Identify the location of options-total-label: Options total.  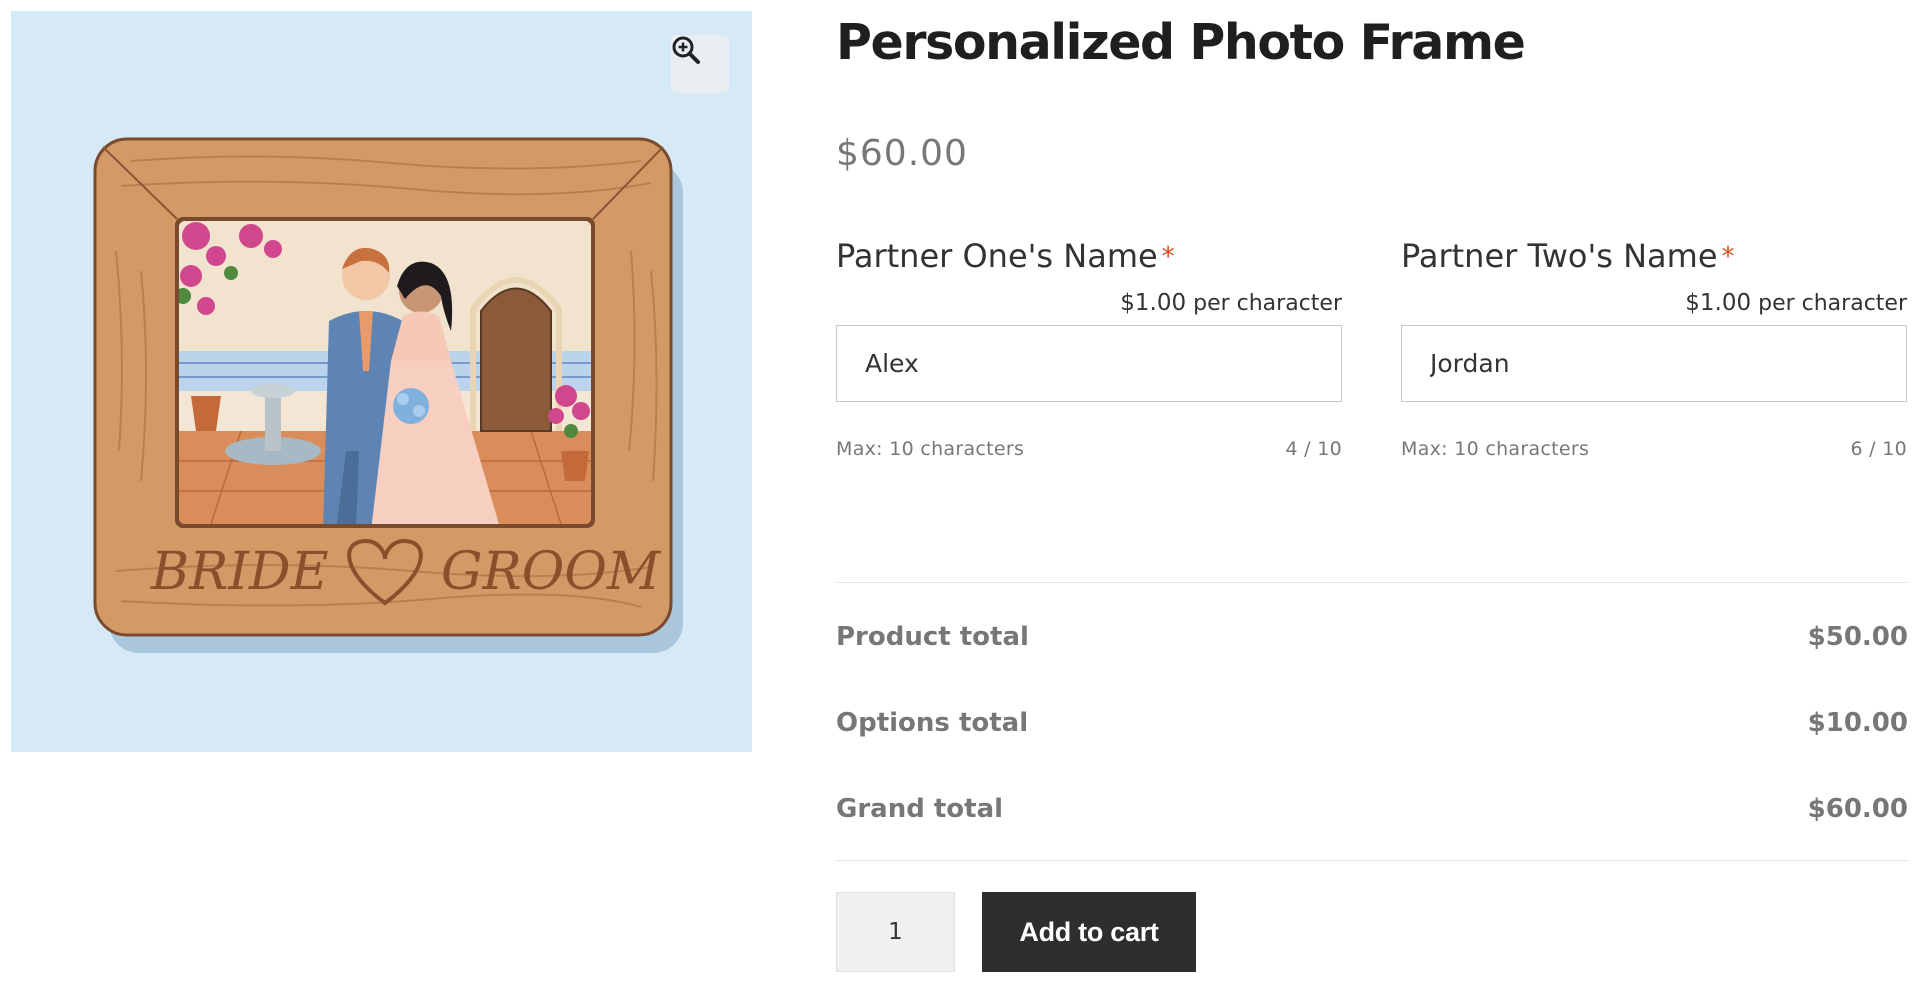
(932, 723).